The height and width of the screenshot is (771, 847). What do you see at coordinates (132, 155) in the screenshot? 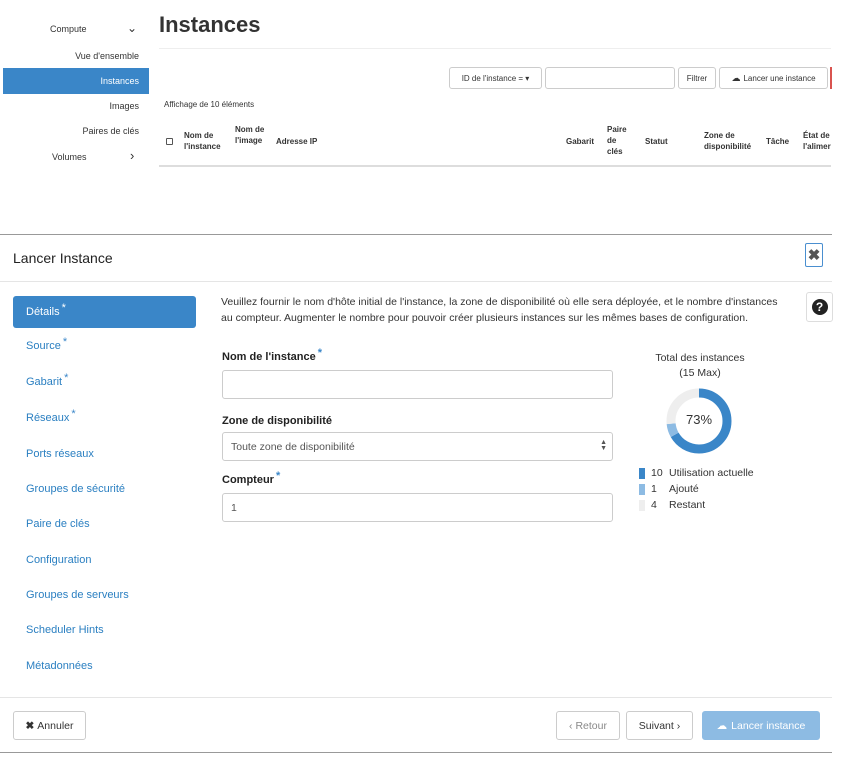
I see `chevron-right-icon: ›` at bounding box center [132, 155].